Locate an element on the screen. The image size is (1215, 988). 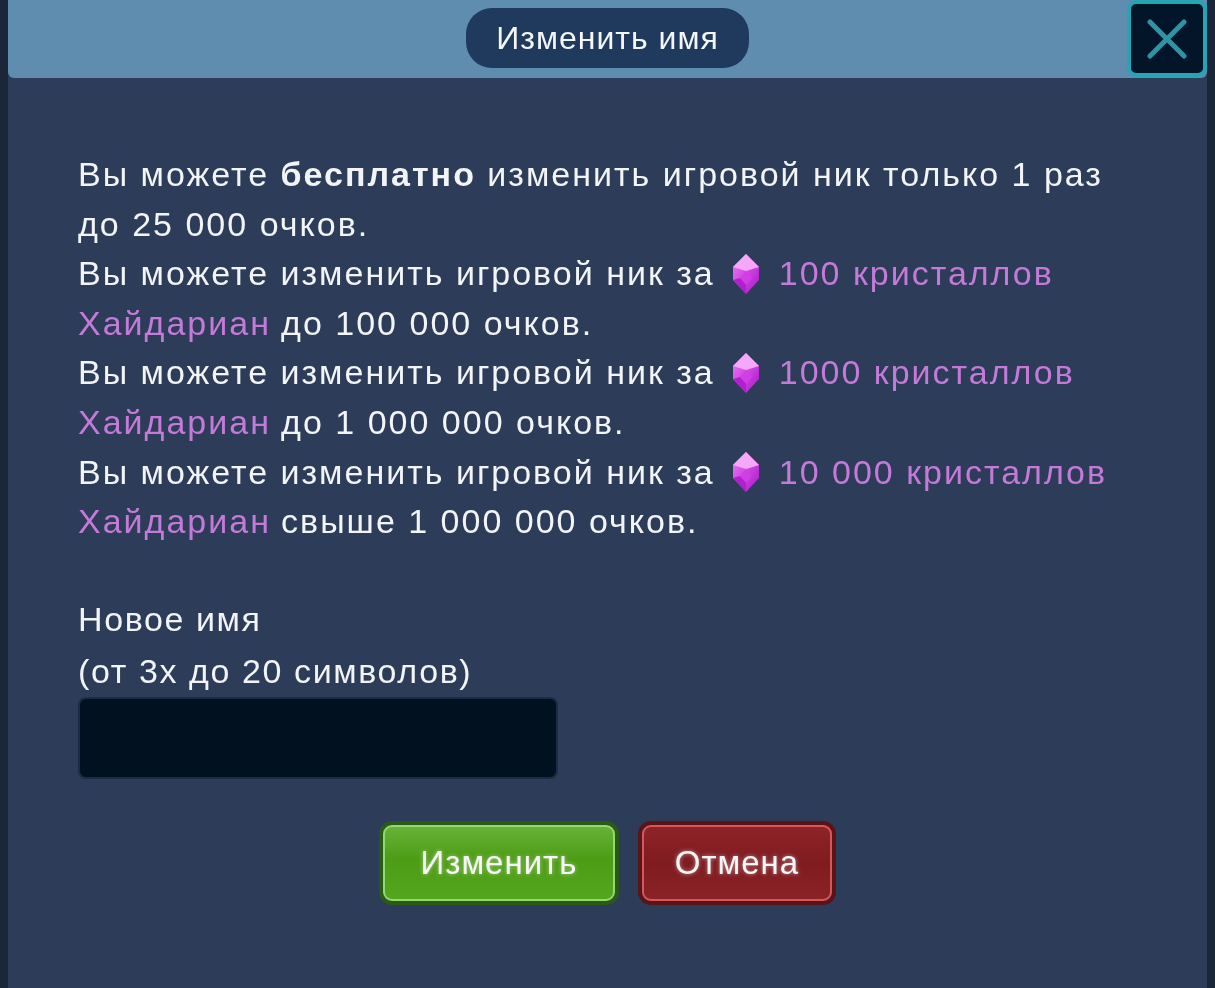
rule-text: до 1 000 000 очков. is located at coordinates (453, 422).